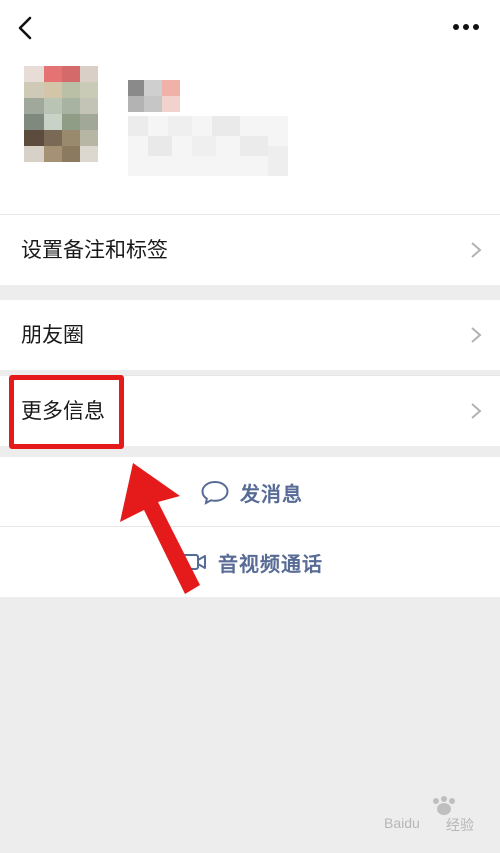  I want to click on blurred-contact-name, so click(208, 128).